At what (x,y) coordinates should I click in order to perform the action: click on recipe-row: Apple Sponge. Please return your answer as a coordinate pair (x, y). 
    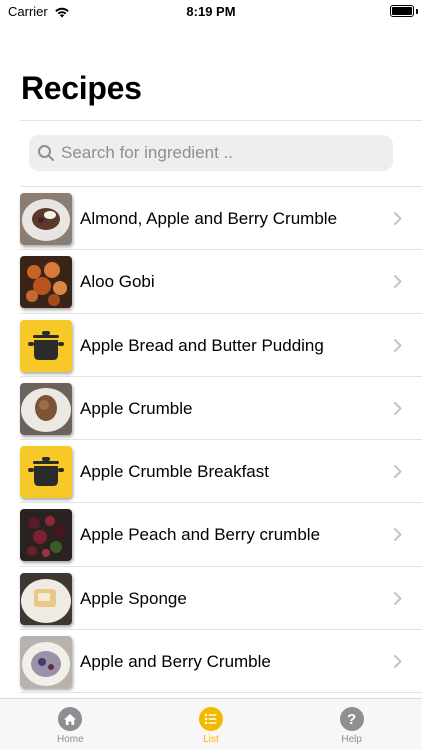
    Looking at the image, I should click on (211, 599).